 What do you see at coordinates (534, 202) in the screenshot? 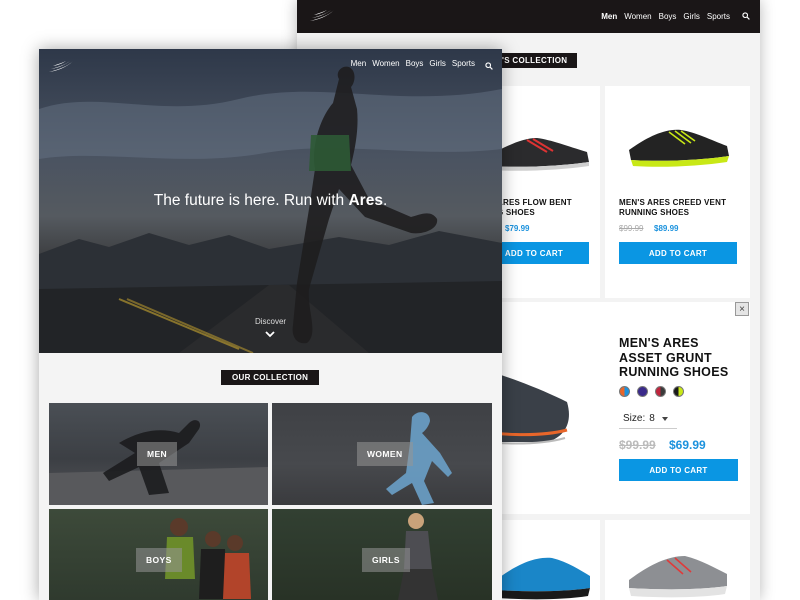
I see `product-name-line1: ARES FLOW BENT` at bounding box center [534, 202].